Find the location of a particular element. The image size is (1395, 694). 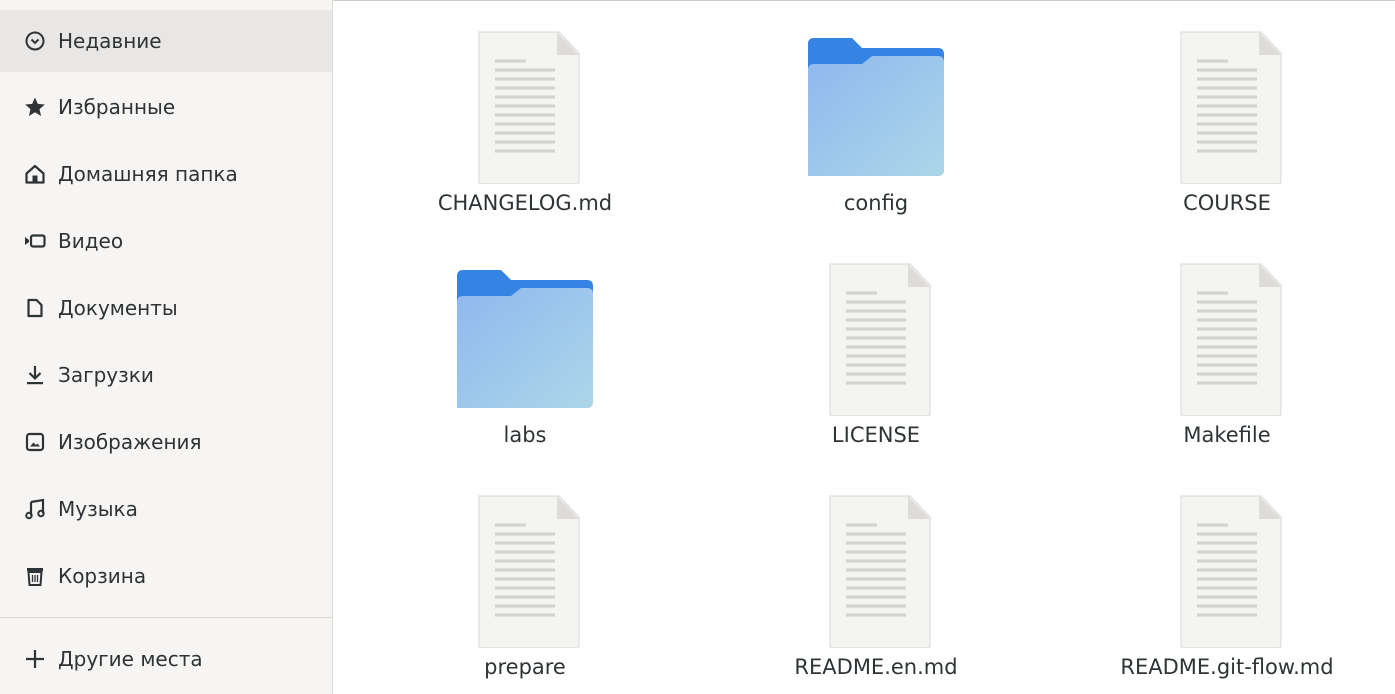

sidebar-item-label: Корзина is located at coordinates (102, 576).